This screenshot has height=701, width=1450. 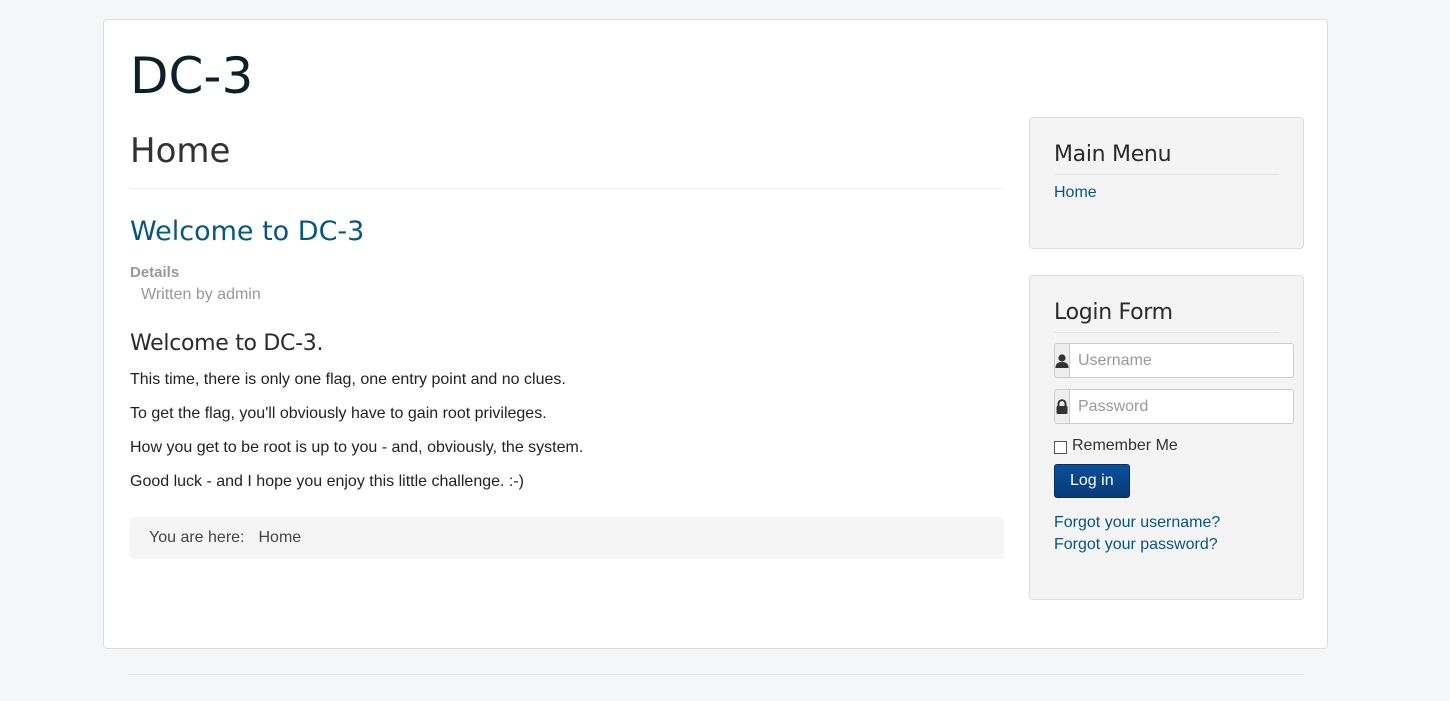 I want to click on remember-me-checkbox, so click(x=1060, y=447).